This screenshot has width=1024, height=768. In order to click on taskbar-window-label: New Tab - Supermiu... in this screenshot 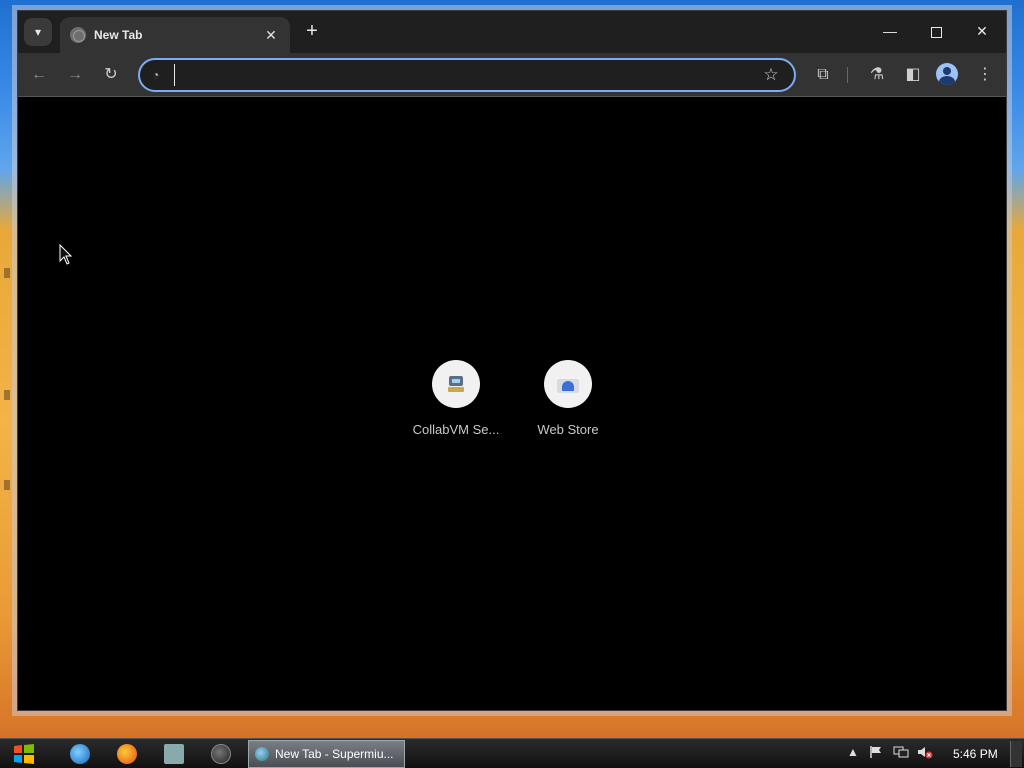, I will do `click(334, 754)`.